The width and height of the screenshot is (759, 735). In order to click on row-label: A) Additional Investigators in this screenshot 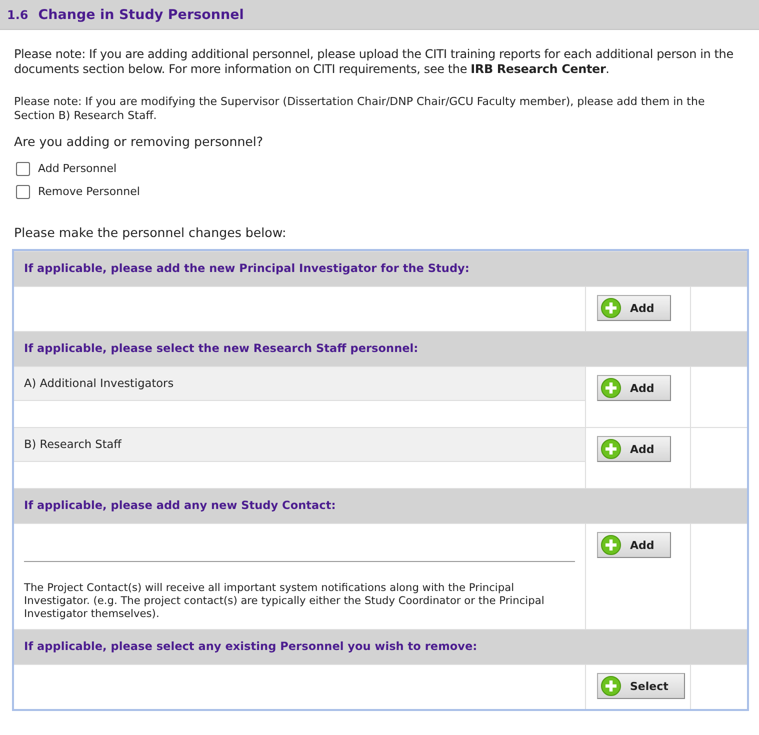, I will do `click(299, 384)`.